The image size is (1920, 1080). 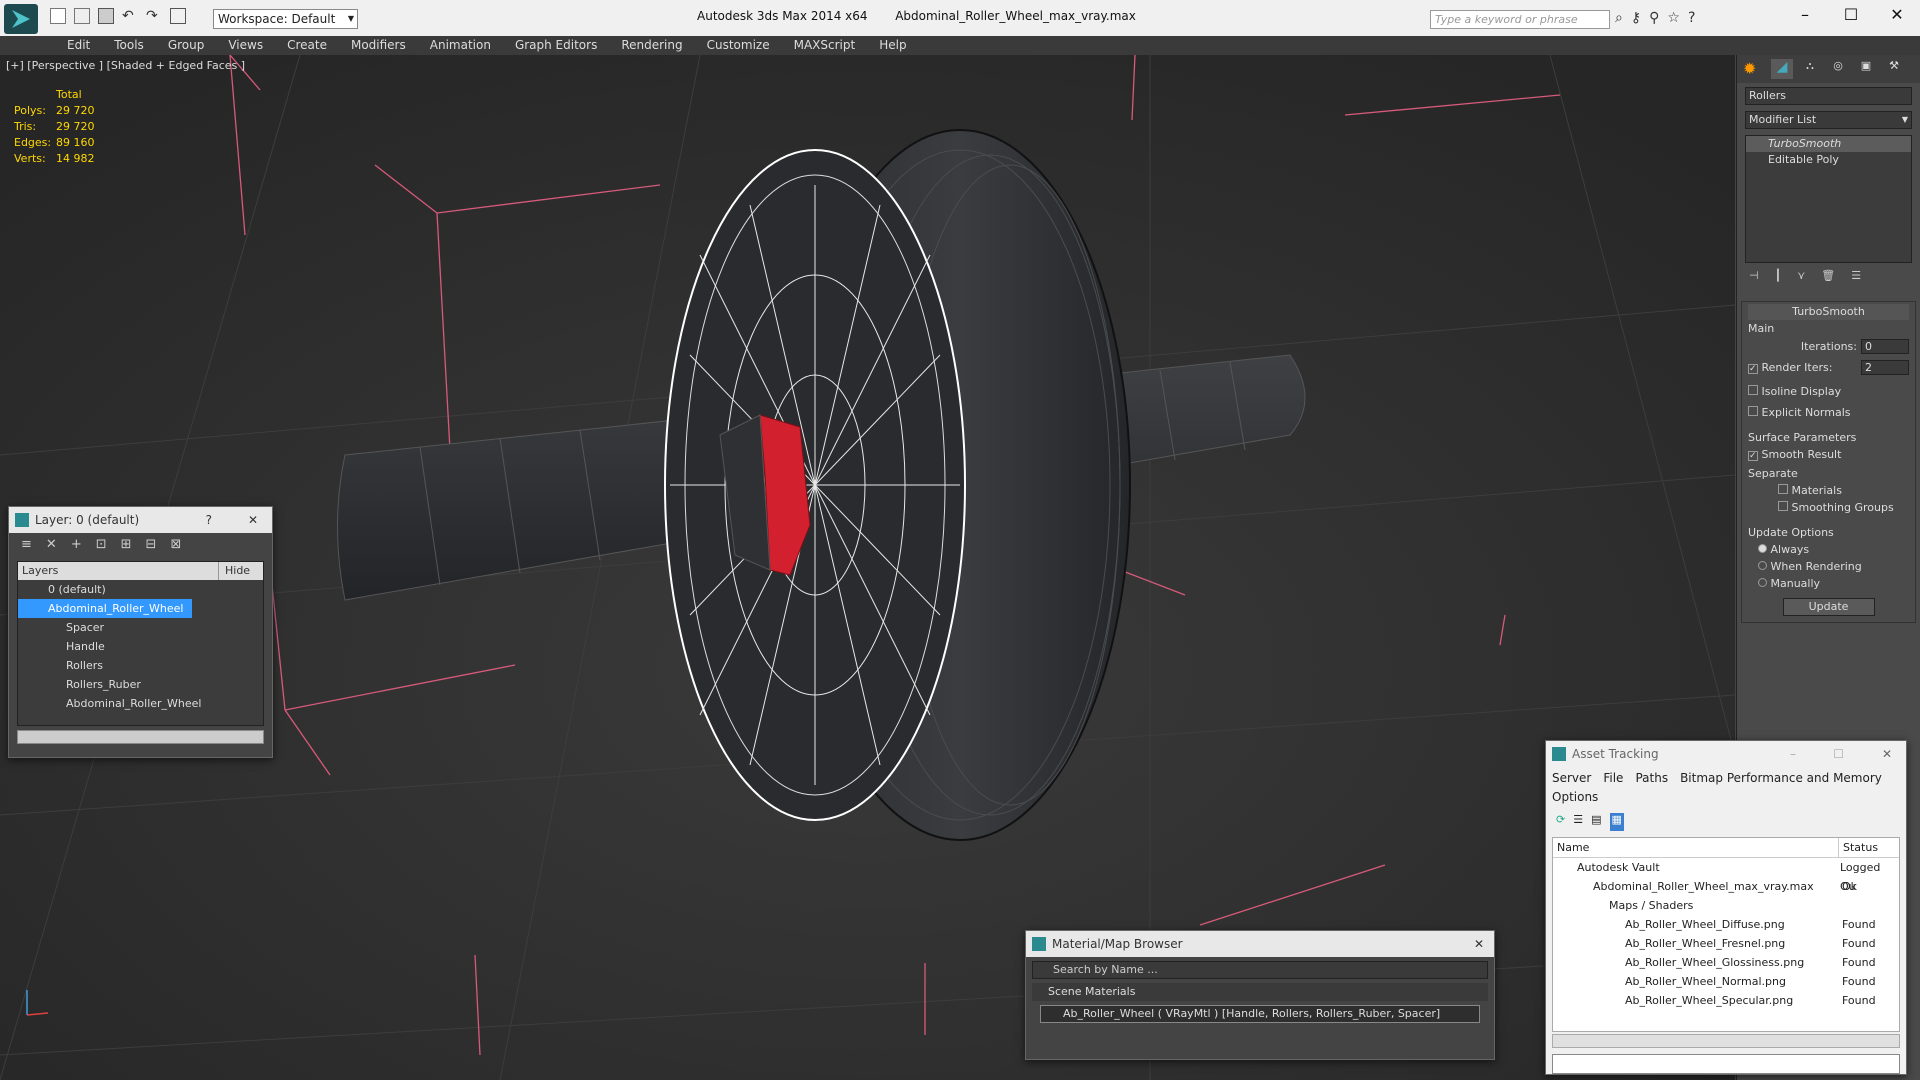 I want to click on freeze-all-icon: ⊠, so click(x=175, y=545).